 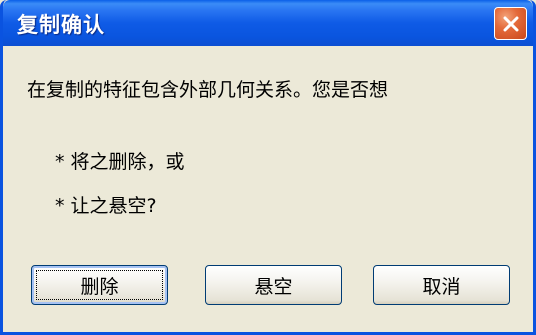 I want to click on close-icon, so click(x=511, y=24).